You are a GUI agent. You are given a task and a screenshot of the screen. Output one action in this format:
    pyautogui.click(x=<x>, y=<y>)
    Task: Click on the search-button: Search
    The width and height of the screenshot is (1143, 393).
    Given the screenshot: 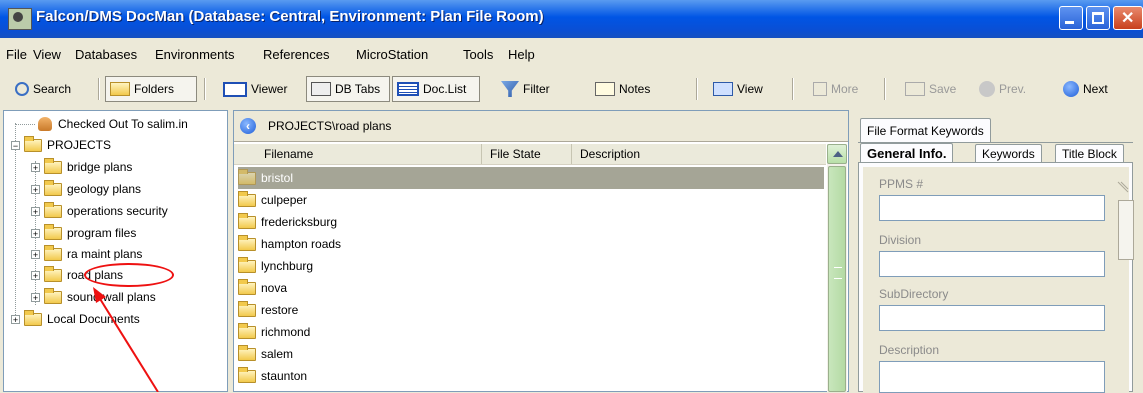 What is the action you would take?
    pyautogui.click(x=41, y=89)
    